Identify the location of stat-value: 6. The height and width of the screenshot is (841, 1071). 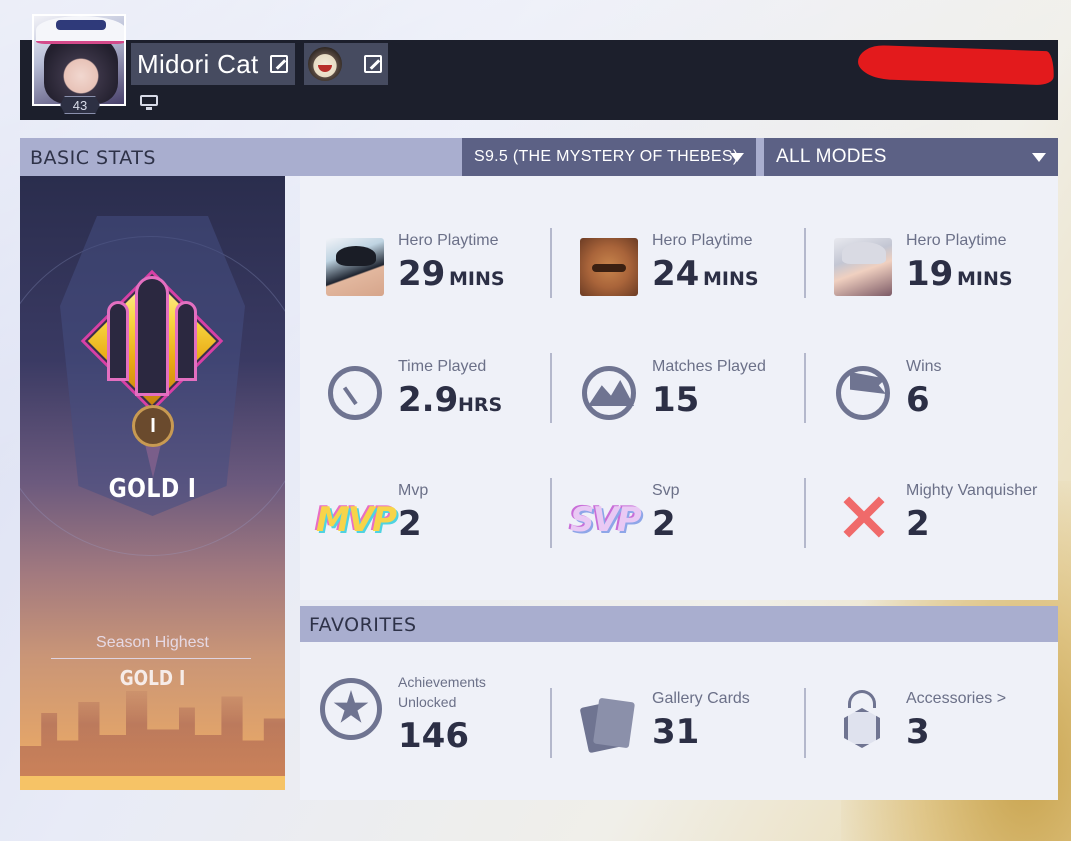
(918, 400).